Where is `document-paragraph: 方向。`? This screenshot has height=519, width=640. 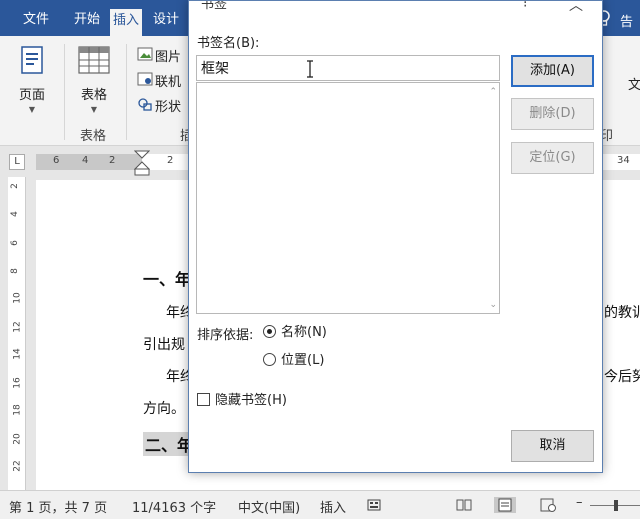
document-paragraph: 方向。 is located at coordinates (164, 409).